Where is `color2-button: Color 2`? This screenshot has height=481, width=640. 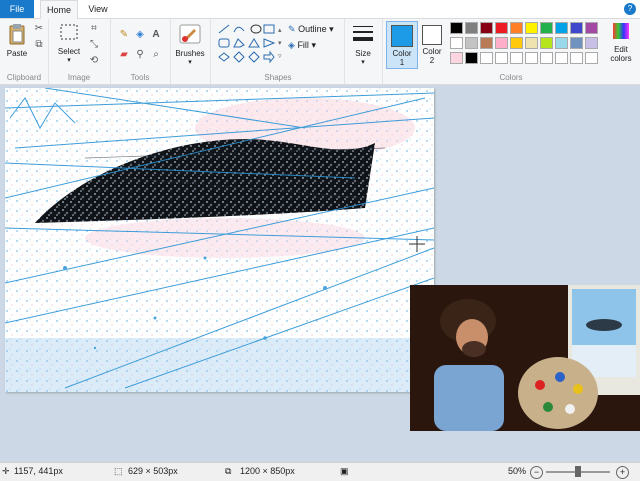
color2-button: Color 2 is located at coordinates (432, 44).